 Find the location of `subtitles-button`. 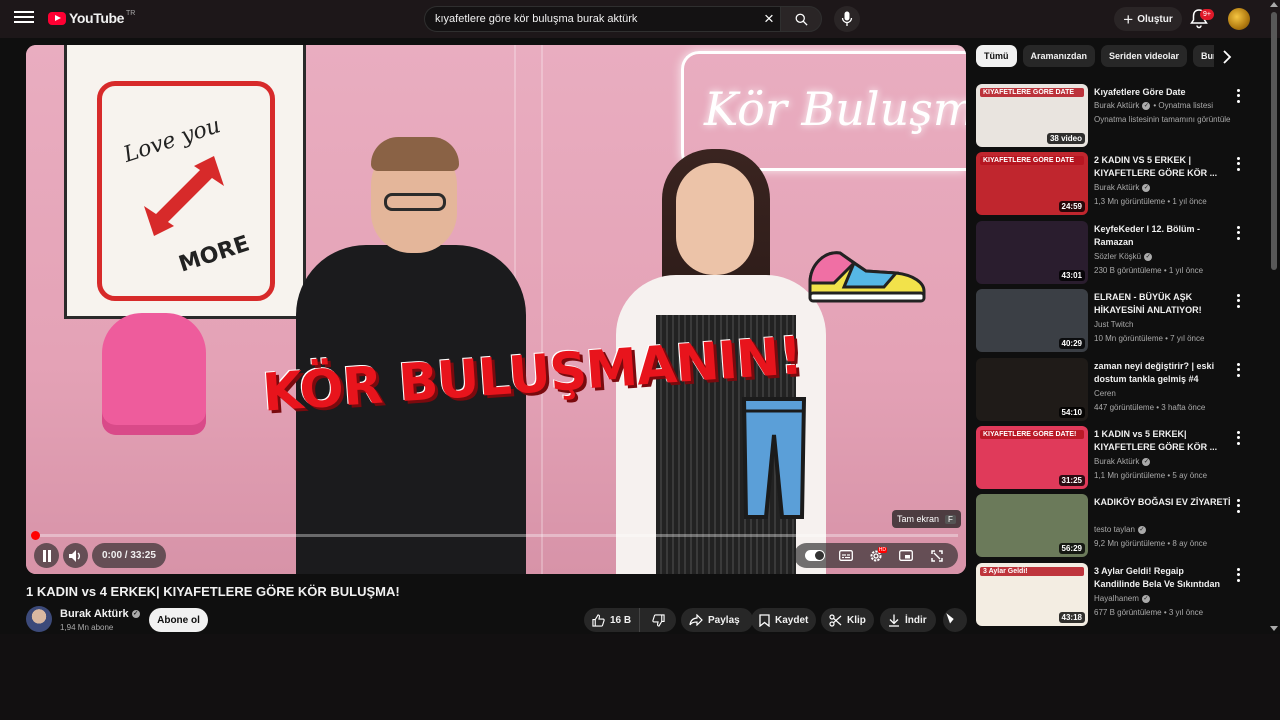

subtitles-button is located at coordinates (846, 556).